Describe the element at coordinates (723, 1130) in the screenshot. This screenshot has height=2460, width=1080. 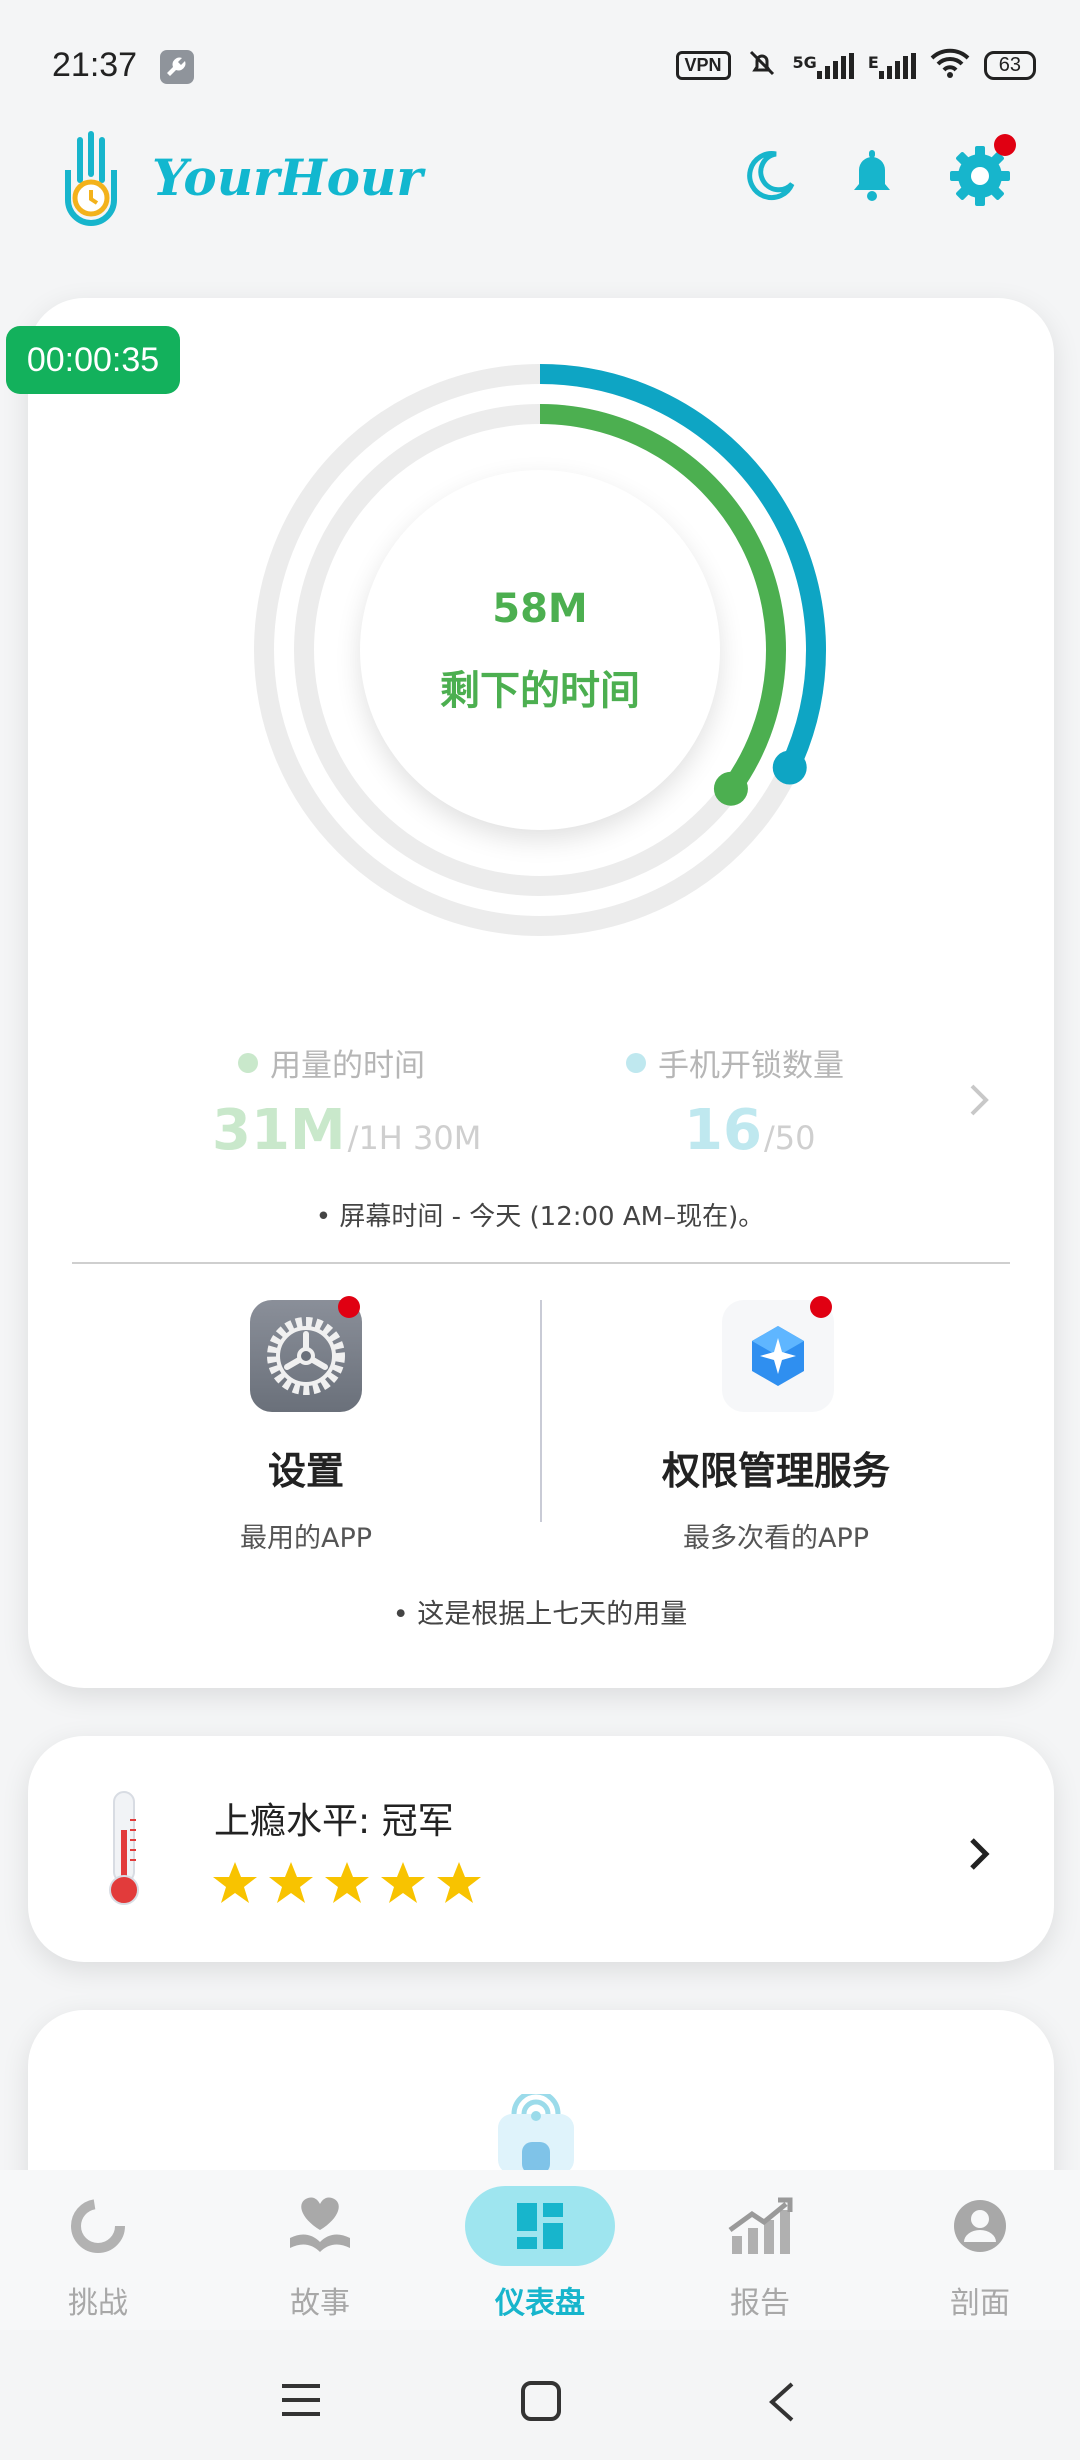
I see `unlock-value: 16` at that location.